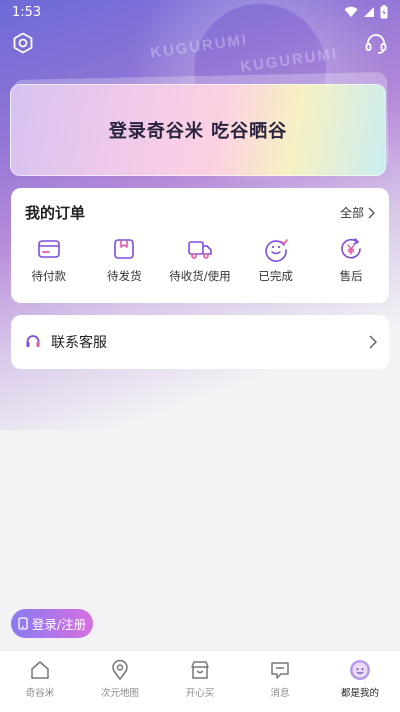  What do you see at coordinates (200, 276) in the screenshot?
I see `order-label: 待收货/使用` at bounding box center [200, 276].